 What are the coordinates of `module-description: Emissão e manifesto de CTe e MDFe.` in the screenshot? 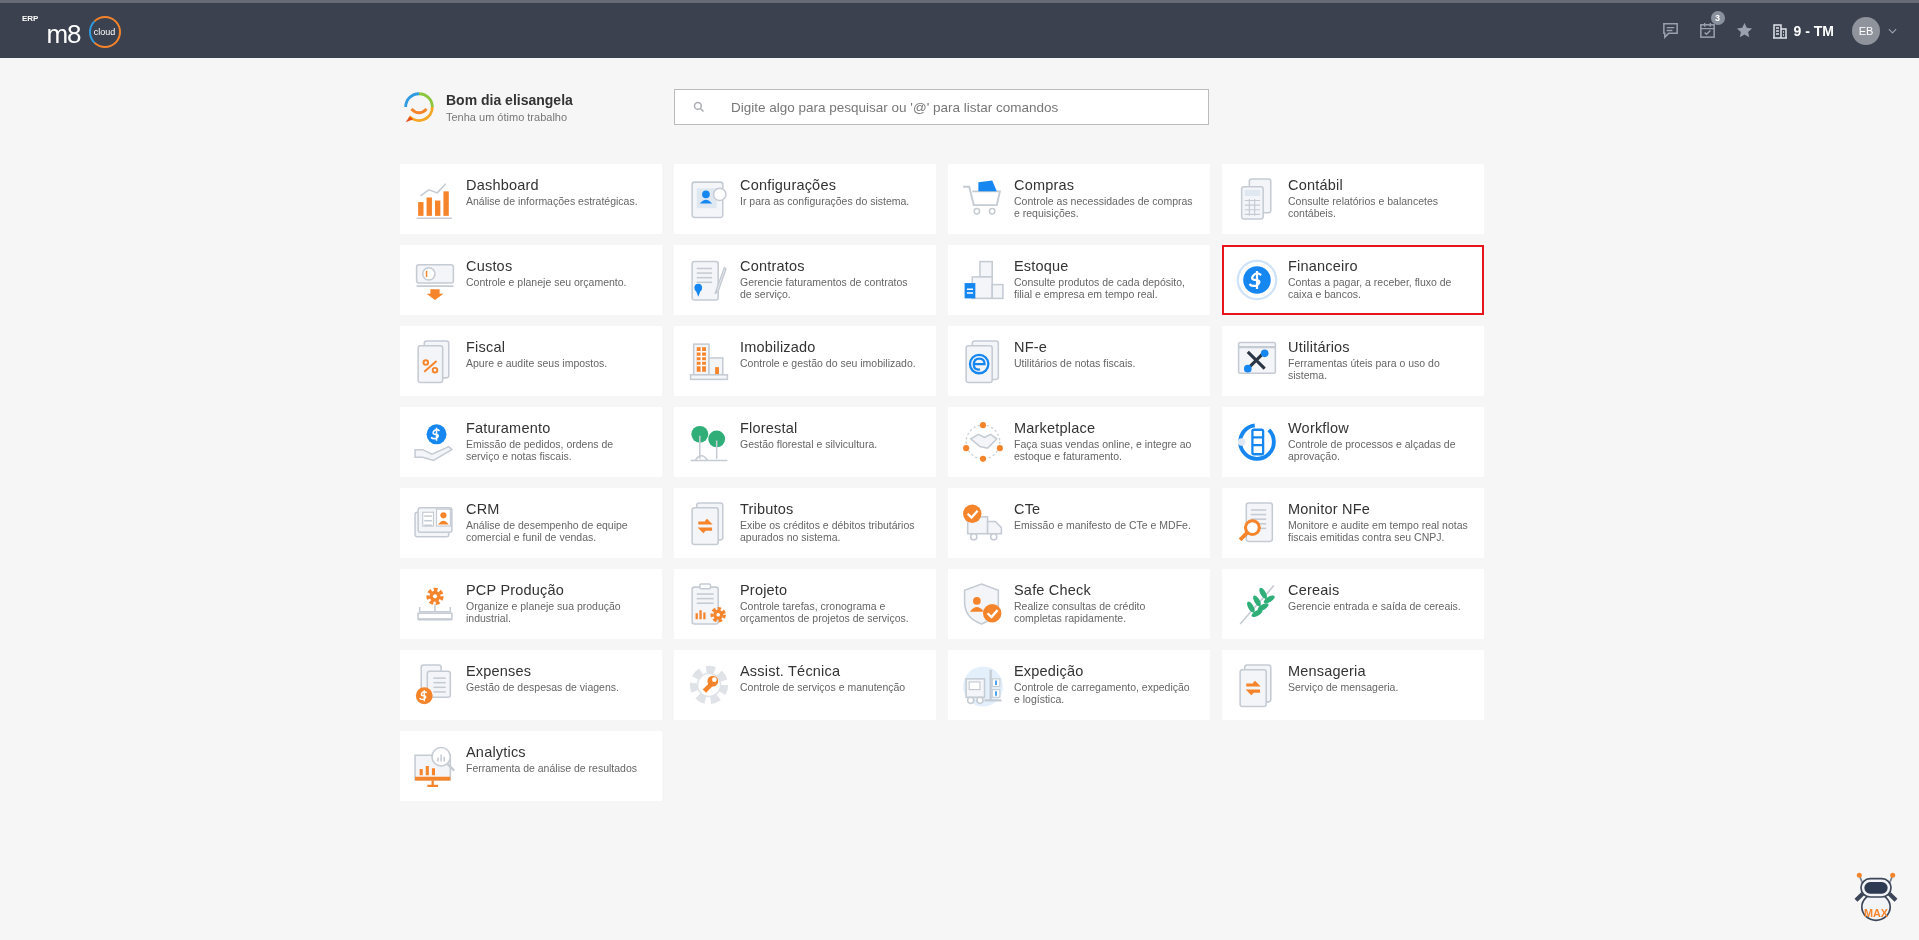 It's located at (1102, 526).